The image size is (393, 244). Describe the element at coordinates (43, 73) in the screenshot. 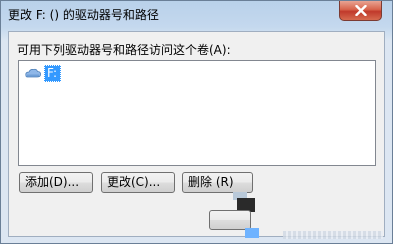

I see `list-item: F:` at that location.